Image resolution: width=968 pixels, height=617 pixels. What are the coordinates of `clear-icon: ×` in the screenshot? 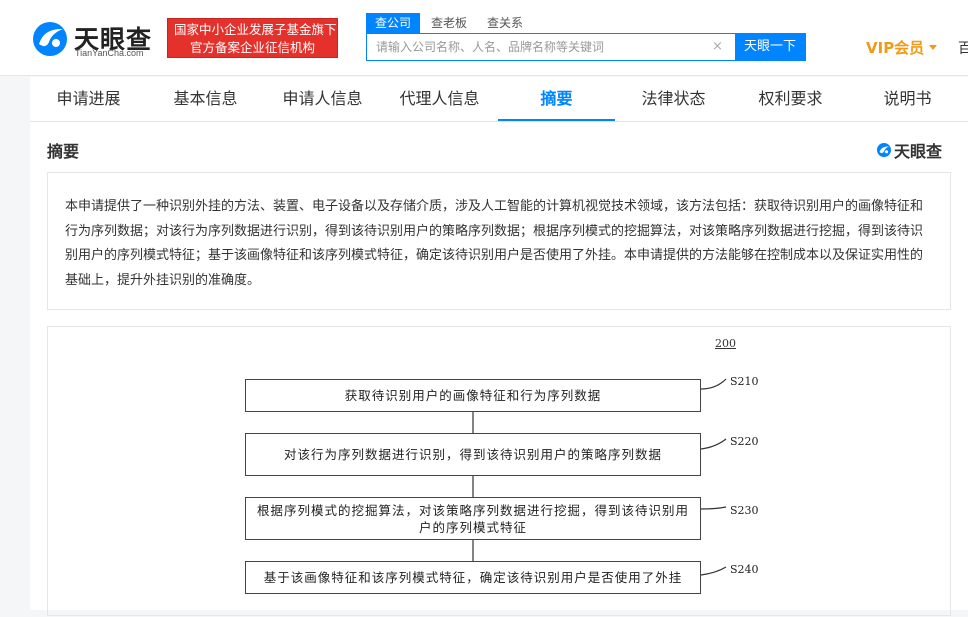 It's located at (717, 46).